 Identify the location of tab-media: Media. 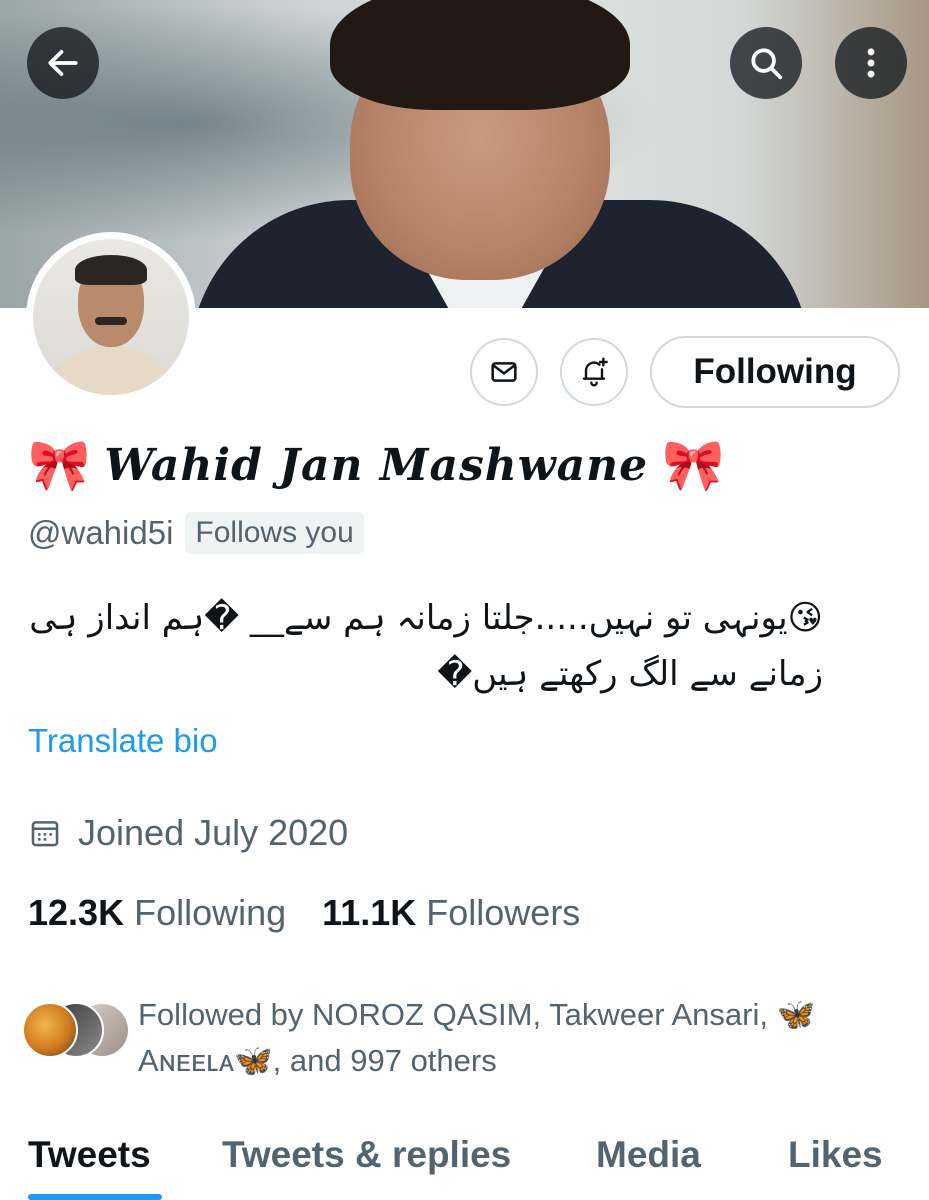
(648, 1155).